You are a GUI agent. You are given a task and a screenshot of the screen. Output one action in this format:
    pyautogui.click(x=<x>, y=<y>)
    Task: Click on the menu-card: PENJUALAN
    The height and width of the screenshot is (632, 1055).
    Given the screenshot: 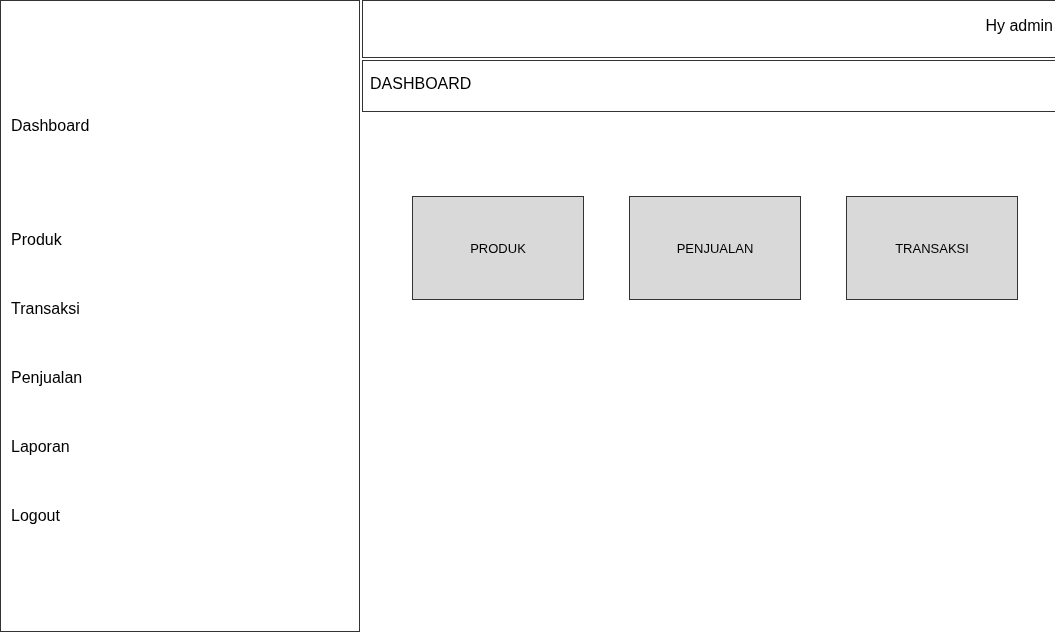 What is the action you would take?
    pyautogui.click(x=715, y=248)
    